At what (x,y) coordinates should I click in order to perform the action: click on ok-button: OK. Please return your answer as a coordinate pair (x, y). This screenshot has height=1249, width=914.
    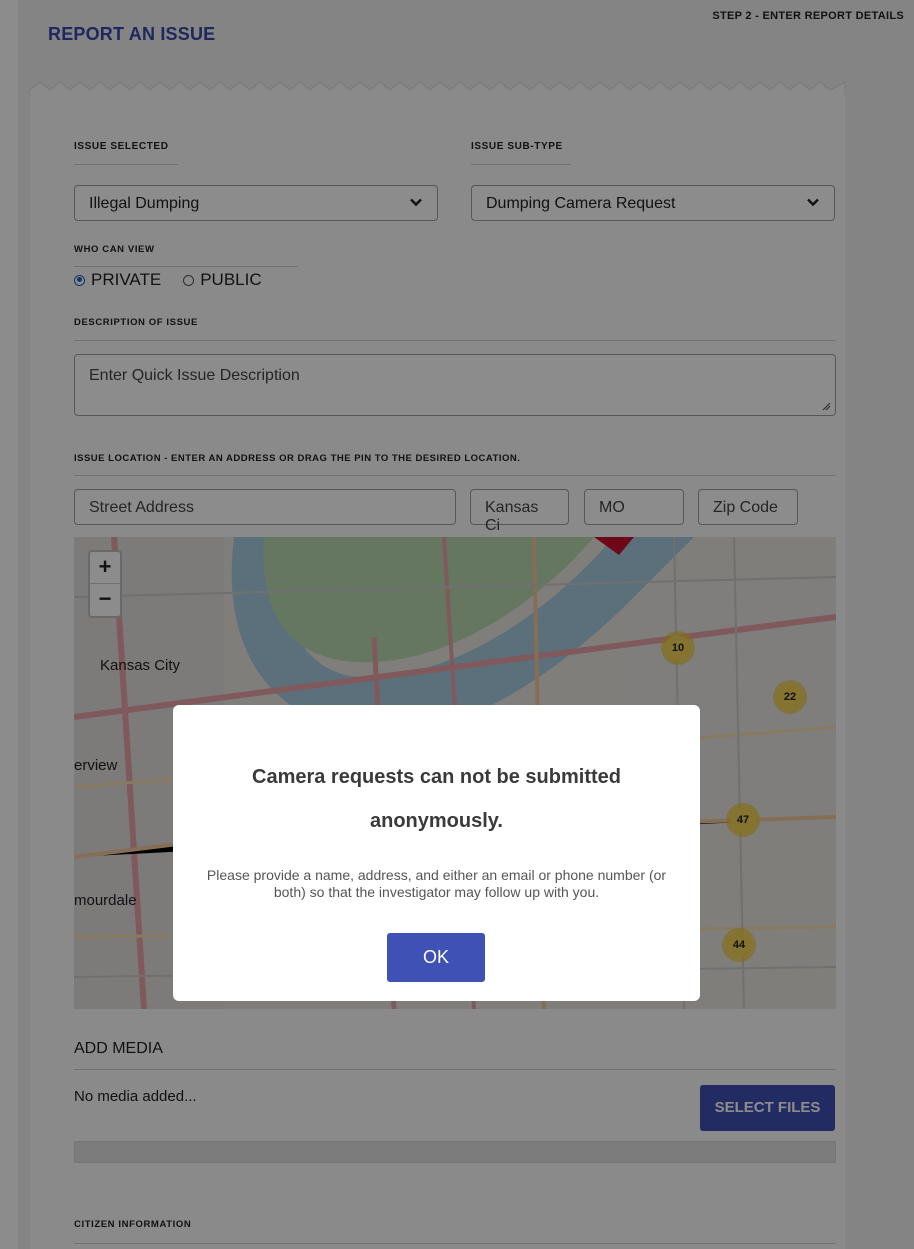
    Looking at the image, I should click on (436, 957).